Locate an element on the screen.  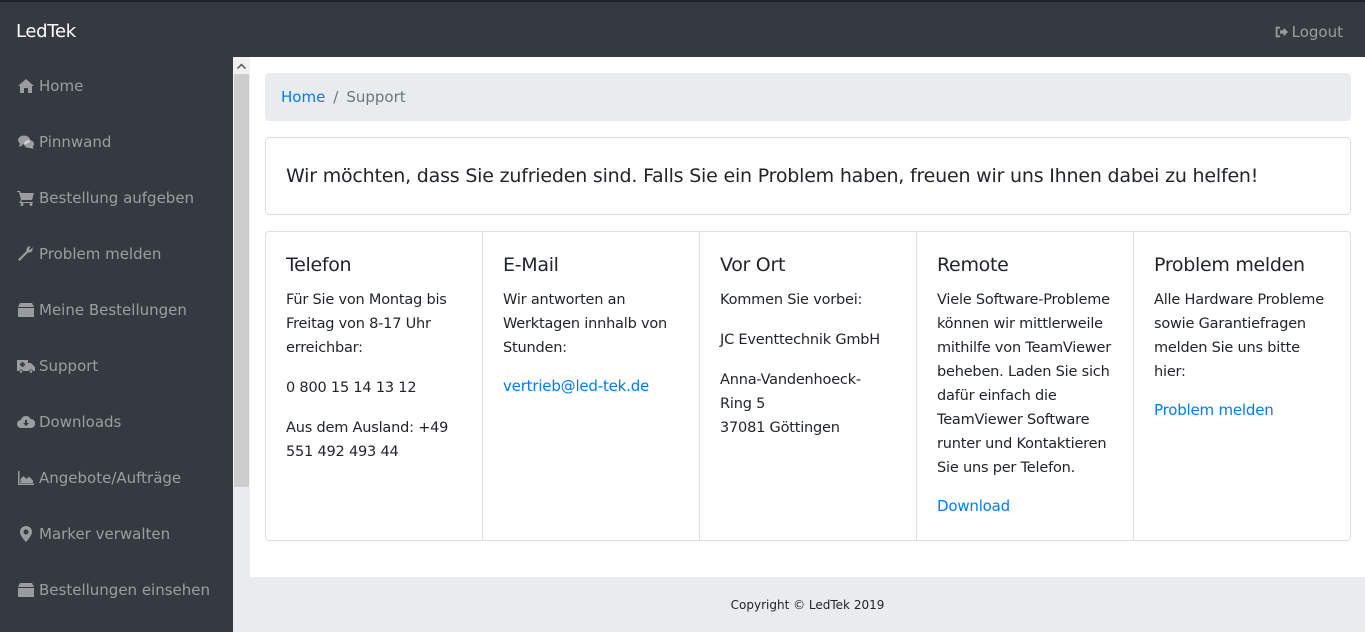
sidebar-item-meine-bestellungen: Meine Bestellungen is located at coordinates (102, 310).